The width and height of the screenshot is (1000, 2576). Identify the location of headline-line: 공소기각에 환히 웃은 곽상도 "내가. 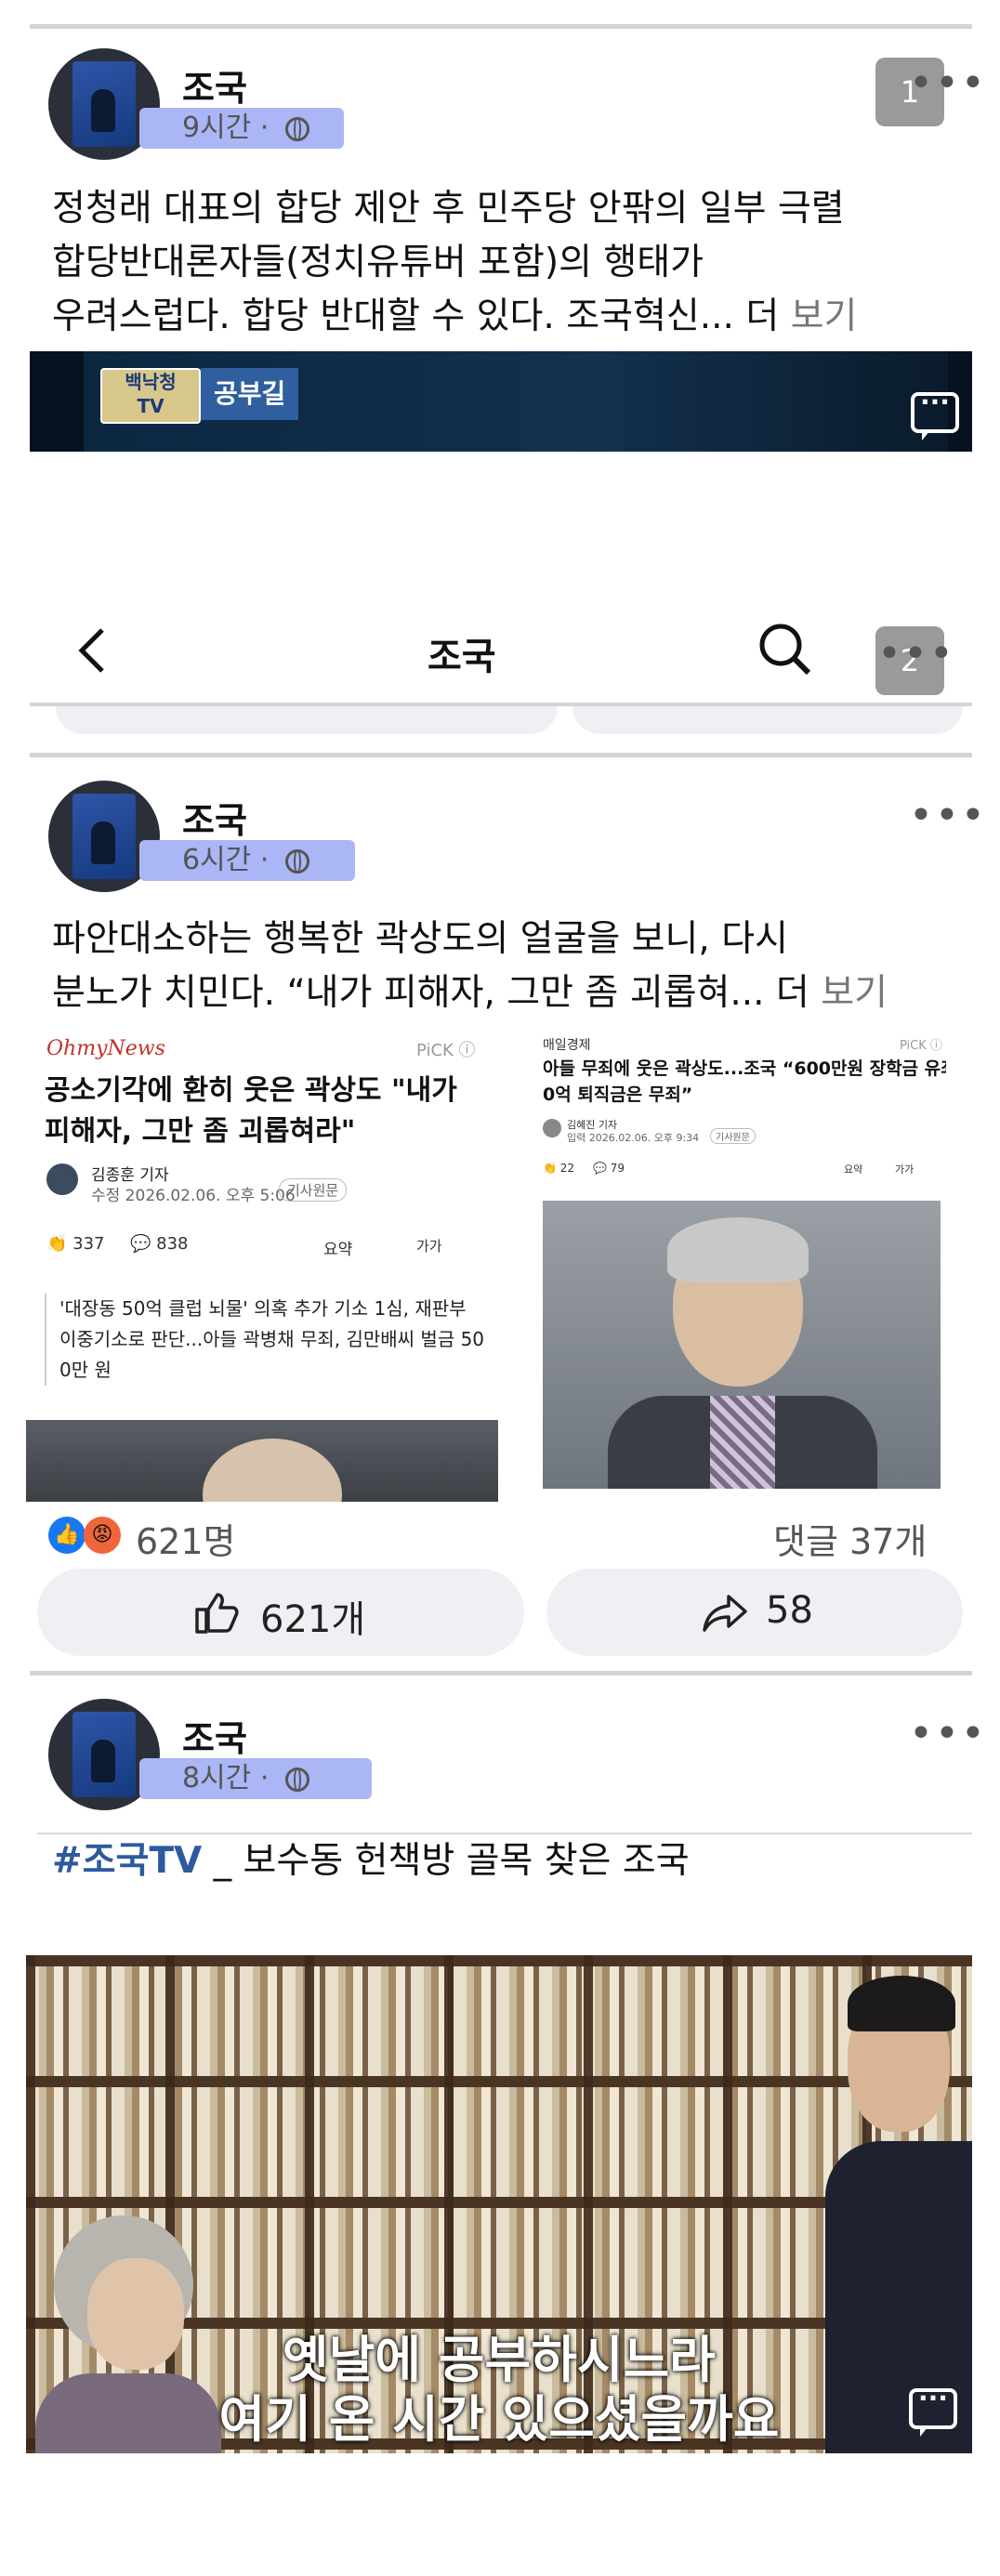
(251, 1090).